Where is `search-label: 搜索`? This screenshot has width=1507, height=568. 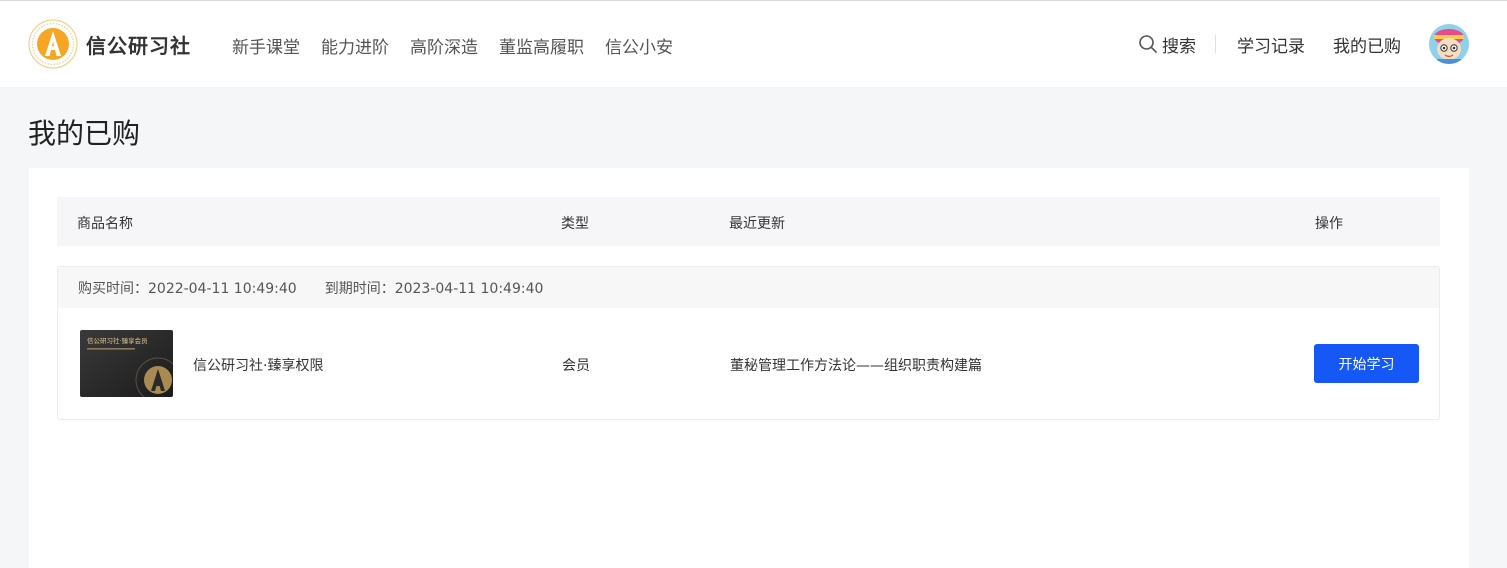
search-label: 搜索 is located at coordinates (1179, 46).